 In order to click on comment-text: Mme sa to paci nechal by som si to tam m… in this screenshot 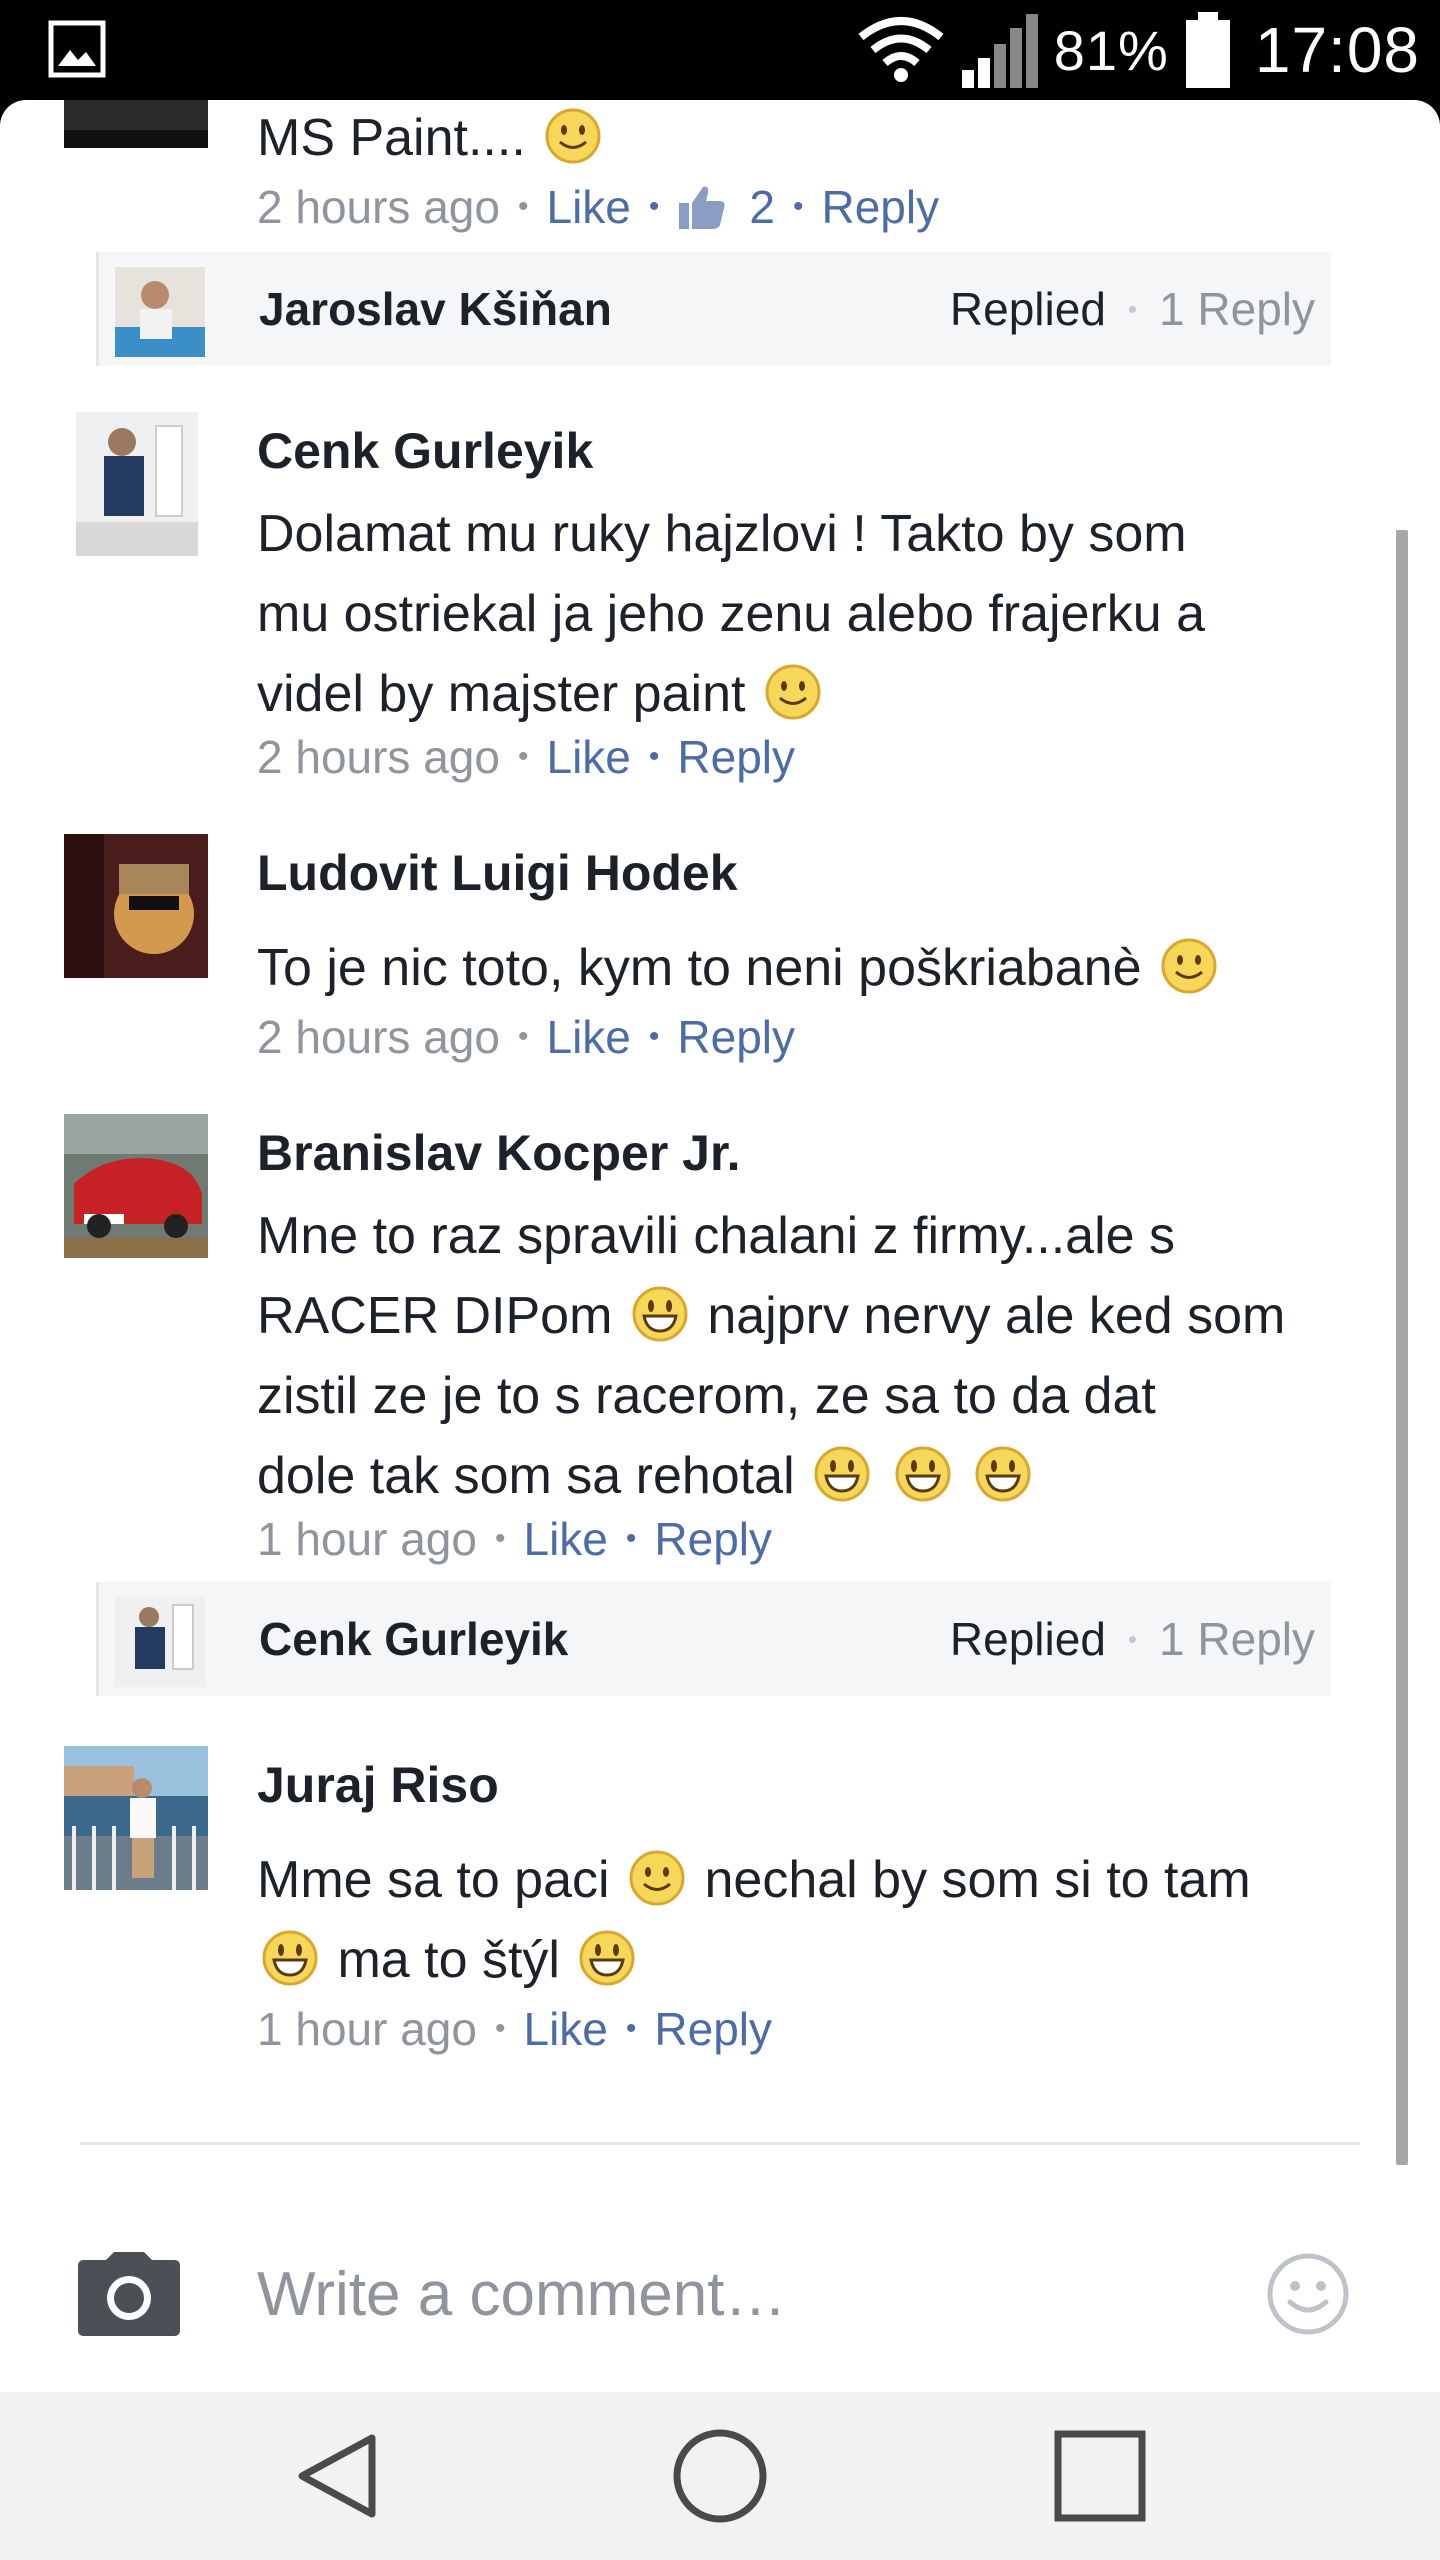, I will do `click(754, 1919)`.